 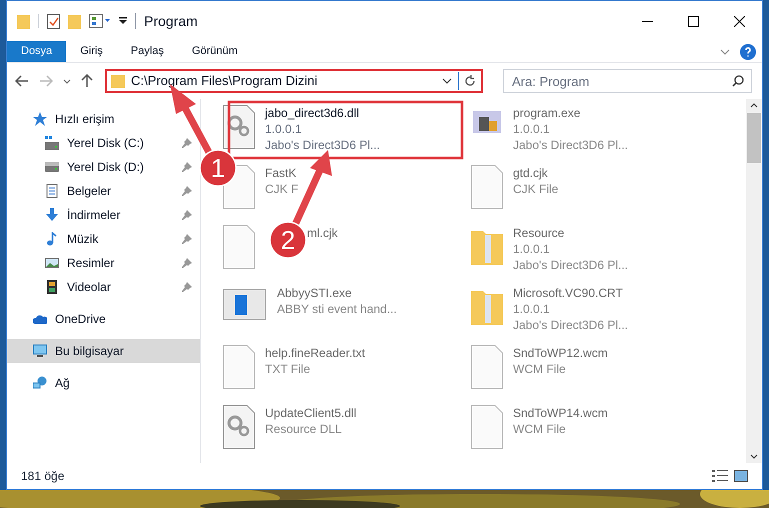 I want to click on help-icon, so click(x=748, y=52).